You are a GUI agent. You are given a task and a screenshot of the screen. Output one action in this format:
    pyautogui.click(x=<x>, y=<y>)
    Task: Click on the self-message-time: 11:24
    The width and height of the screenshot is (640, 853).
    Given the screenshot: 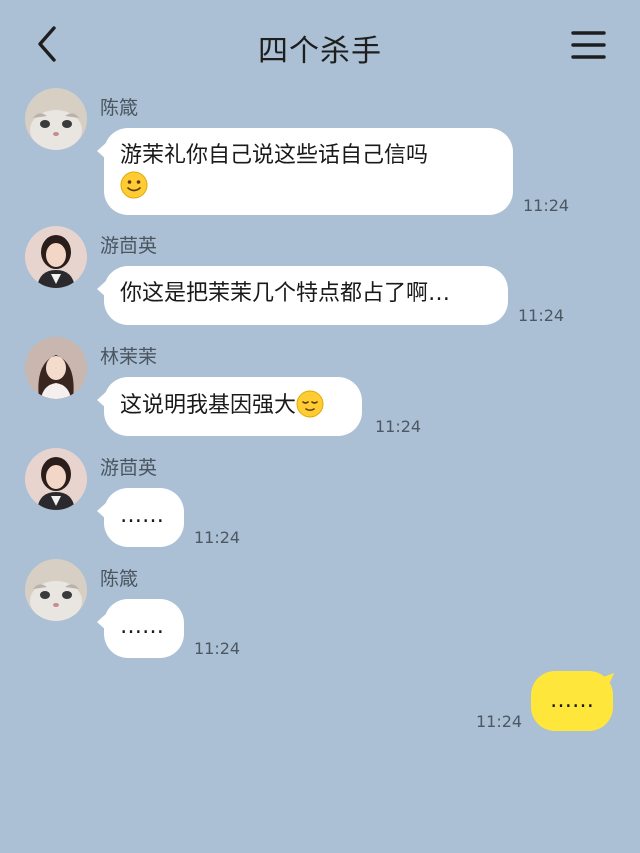 What is the action you would take?
    pyautogui.click(x=499, y=721)
    